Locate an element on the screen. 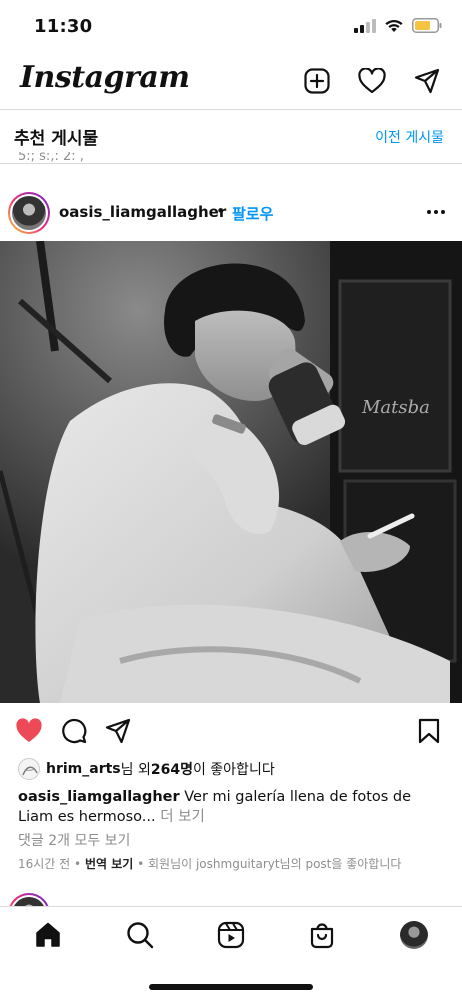 Image resolution: width=462 pixels, height=1000 pixels. nav-search is located at coordinates (140, 935).